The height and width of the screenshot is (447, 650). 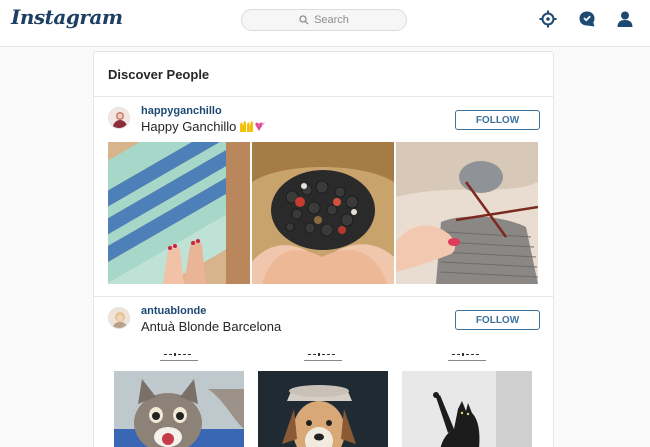 I want to click on discover-people-header: Discover People, so click(x=323, y=74).